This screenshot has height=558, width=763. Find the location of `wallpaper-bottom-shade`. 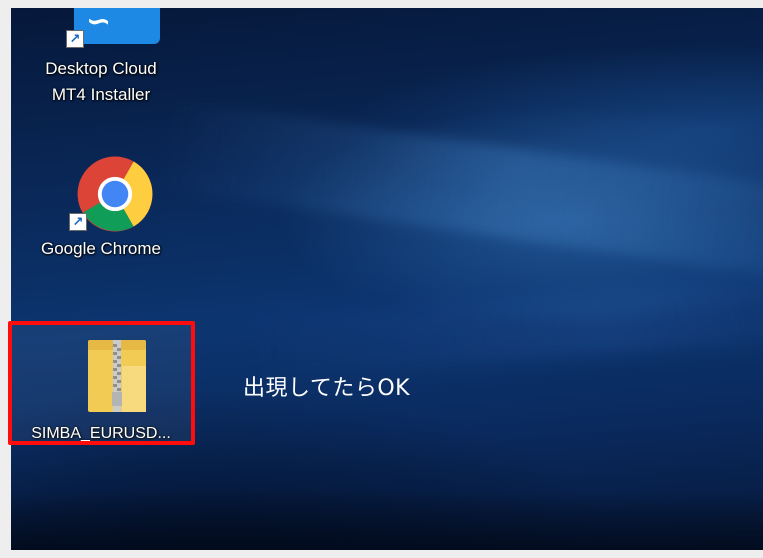

wallpaper-bottom-shade is located at coordinates (387, 520).